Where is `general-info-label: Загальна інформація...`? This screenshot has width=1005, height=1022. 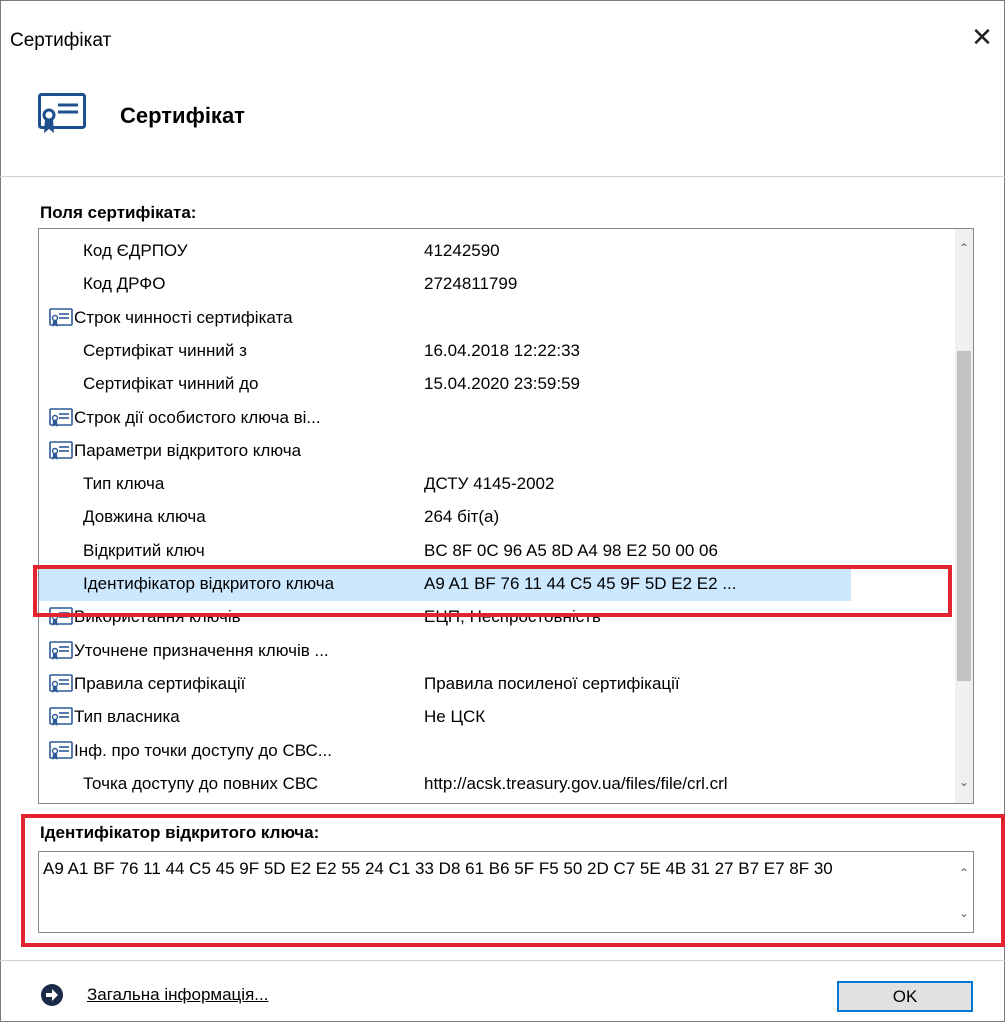
general-info-label: Загальна інформація... is located at coordinates (177, 995).